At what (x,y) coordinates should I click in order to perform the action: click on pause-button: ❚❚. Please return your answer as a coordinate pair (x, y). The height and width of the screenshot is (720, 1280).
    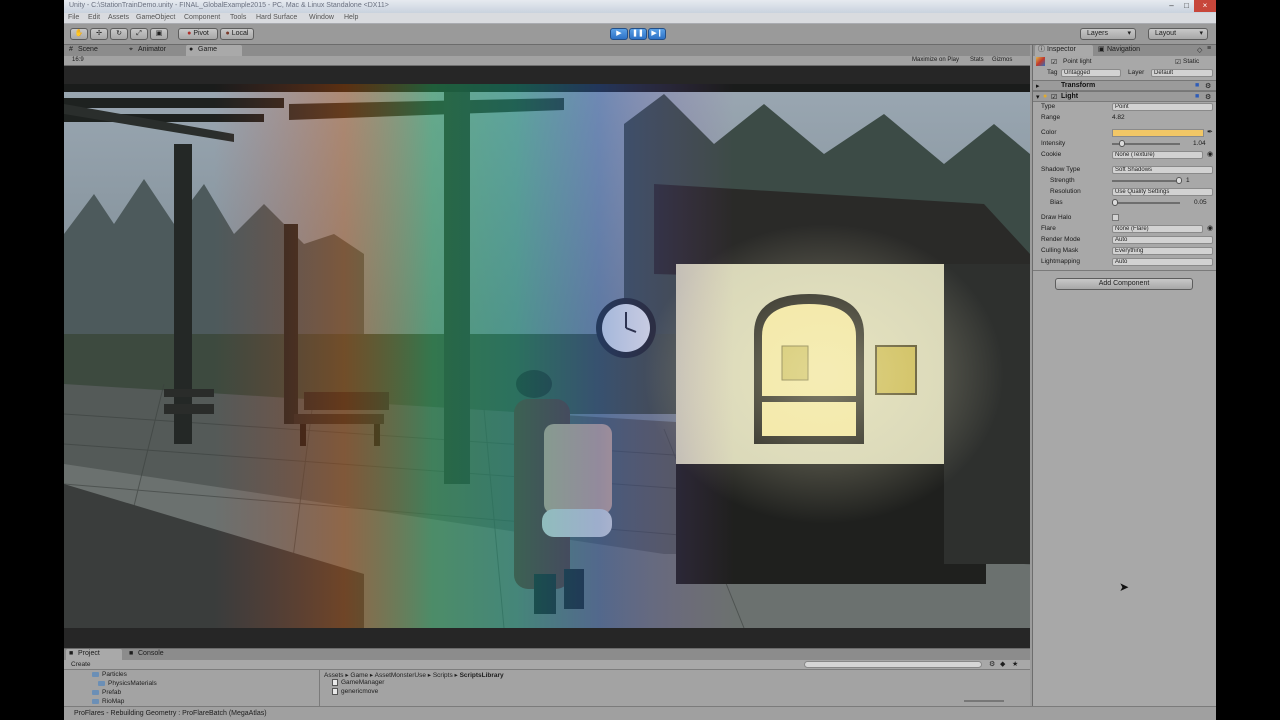
    Looking at the image, I should click on (638, 34).